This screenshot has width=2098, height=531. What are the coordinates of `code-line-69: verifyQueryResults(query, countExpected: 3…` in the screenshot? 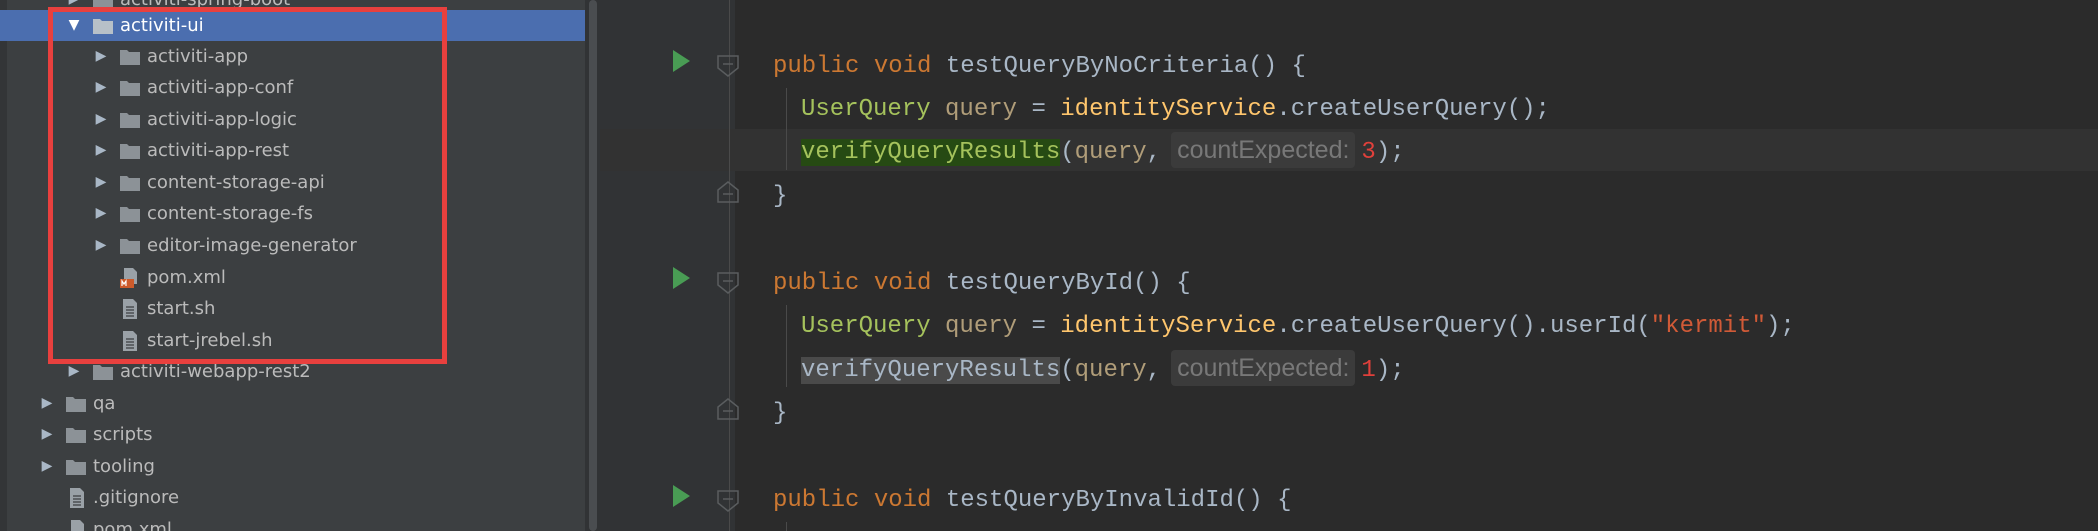 It's located at (1089, 152).